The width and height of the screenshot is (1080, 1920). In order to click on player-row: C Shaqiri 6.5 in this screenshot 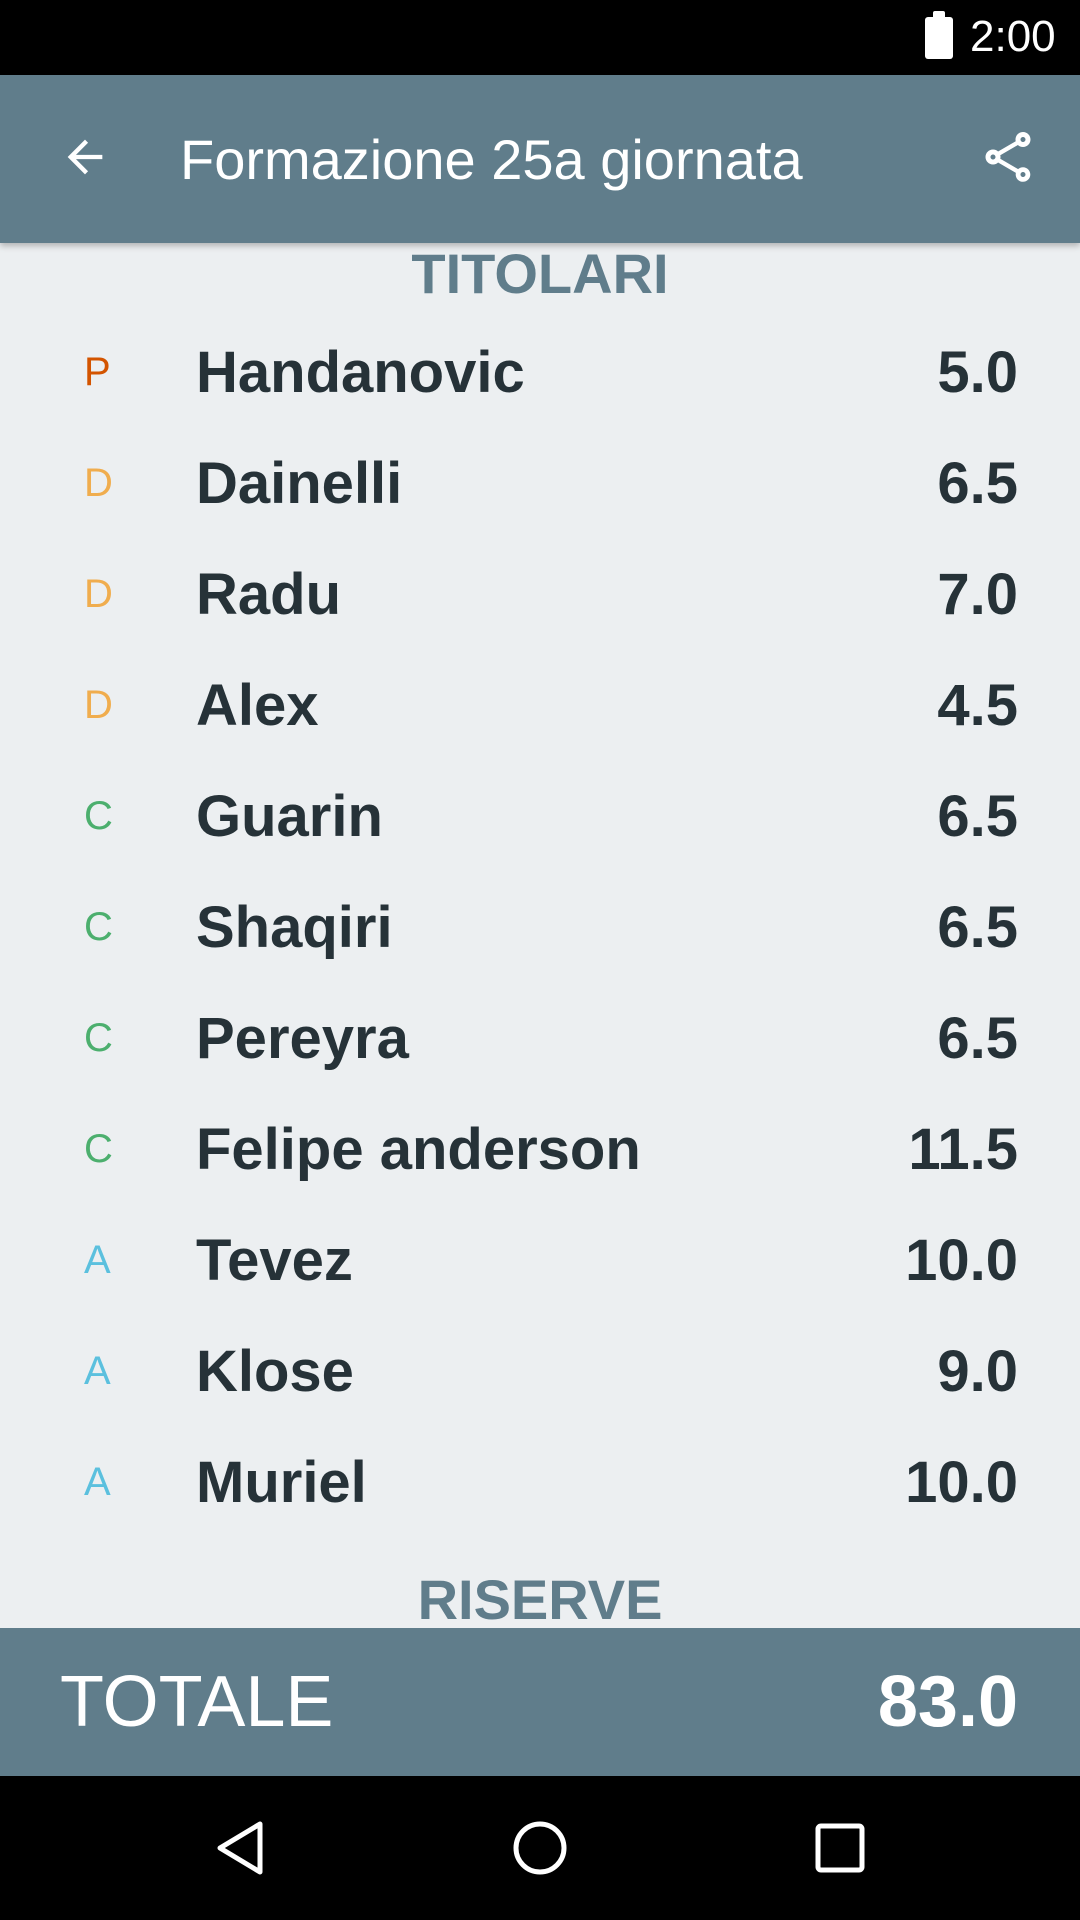, I will do `click(540, 927)`.